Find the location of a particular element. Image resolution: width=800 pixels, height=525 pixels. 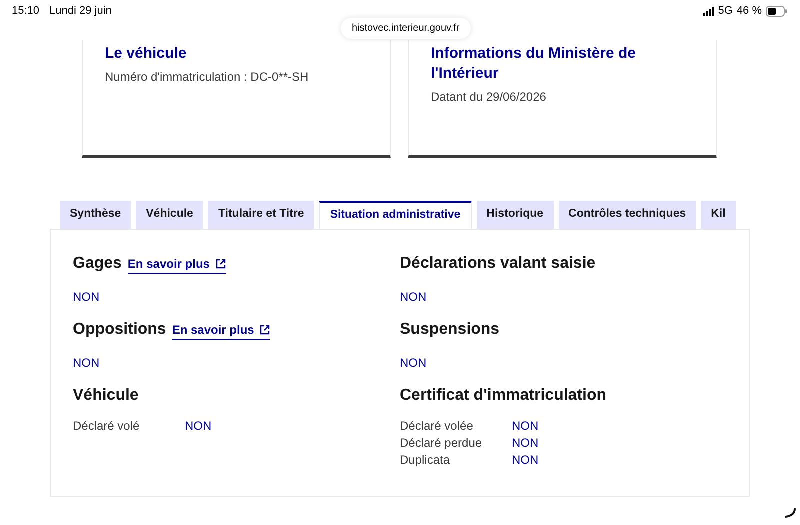

status-time: 15:10 is located at coordinates (26, 11).